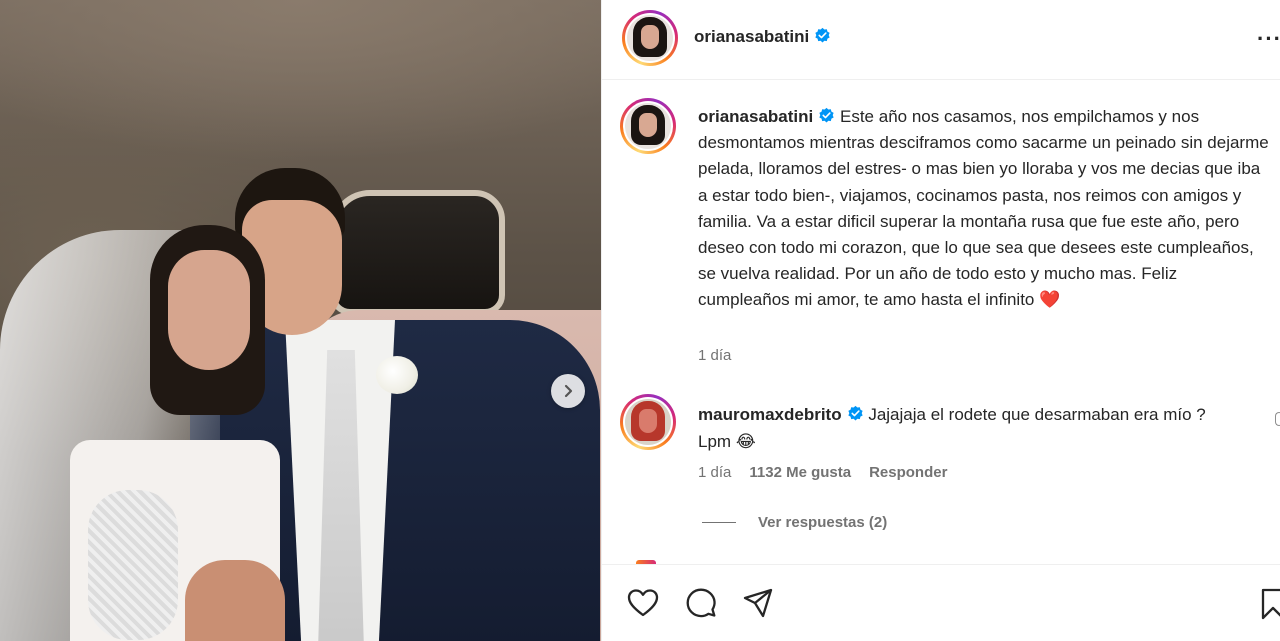 Image resolution: width=1280 pixels, height=641 pixels. What do you see at coordinates (908, 472) in the screenshot?
I see `reply-button: Responder` at bounding box center [908, 472].